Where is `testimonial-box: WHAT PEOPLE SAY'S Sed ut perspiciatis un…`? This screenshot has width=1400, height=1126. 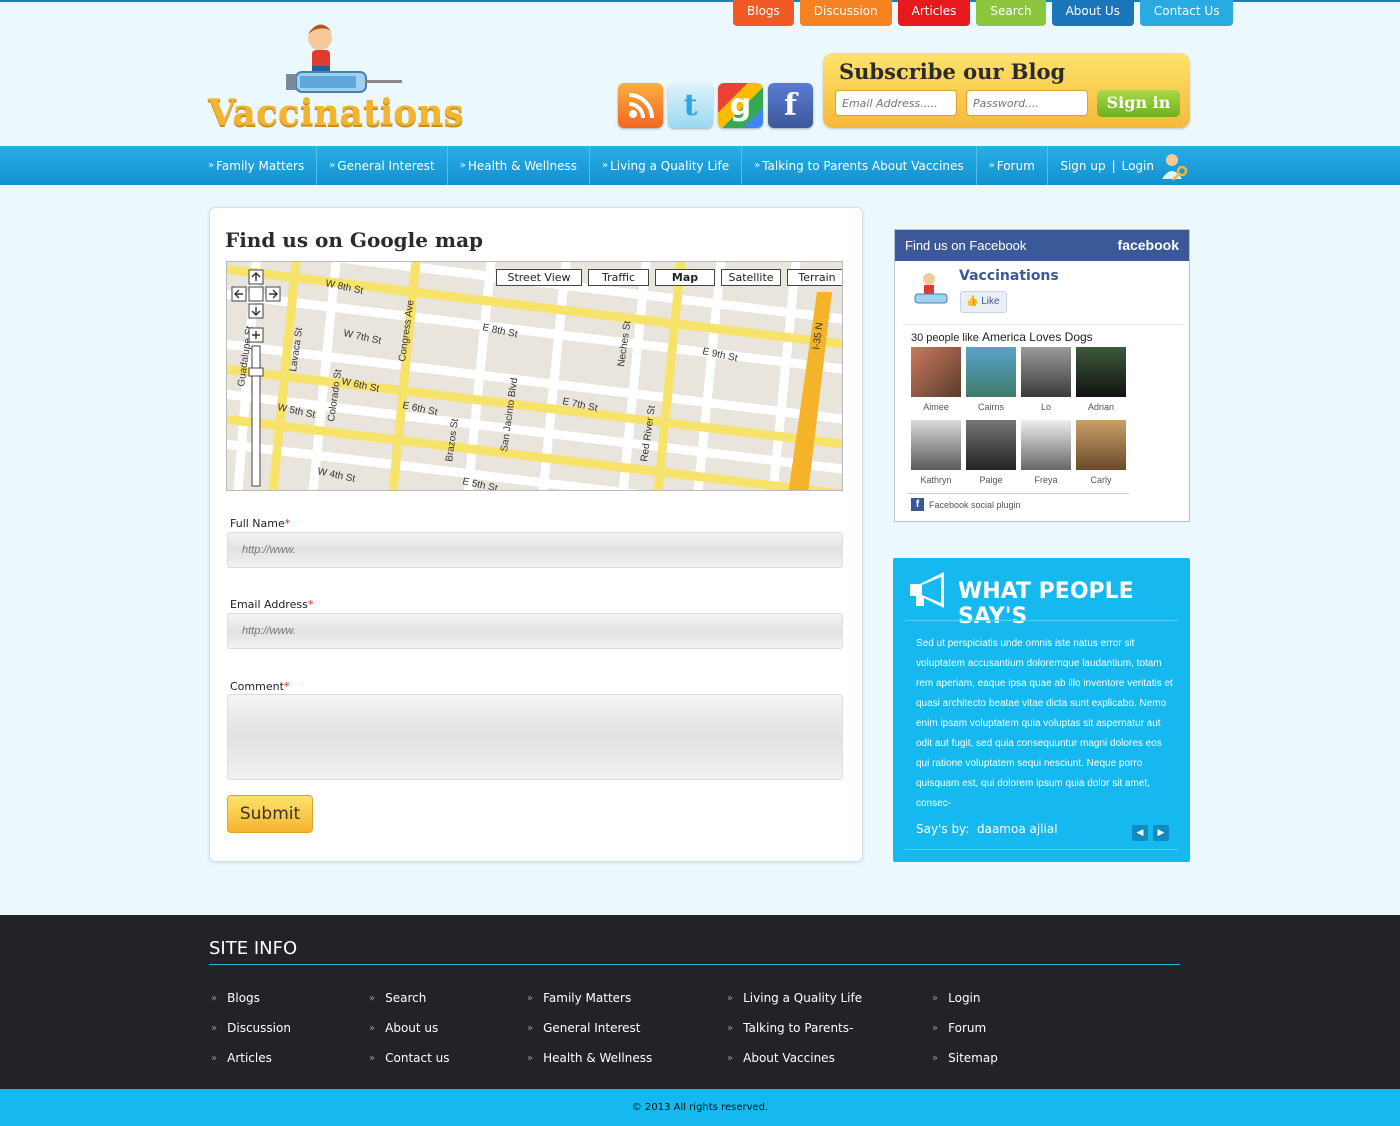 testimonial-box: WHAT PEOPLE SAY'S Sed ut perspiciatis un… is located at coordinates (1041, 710).